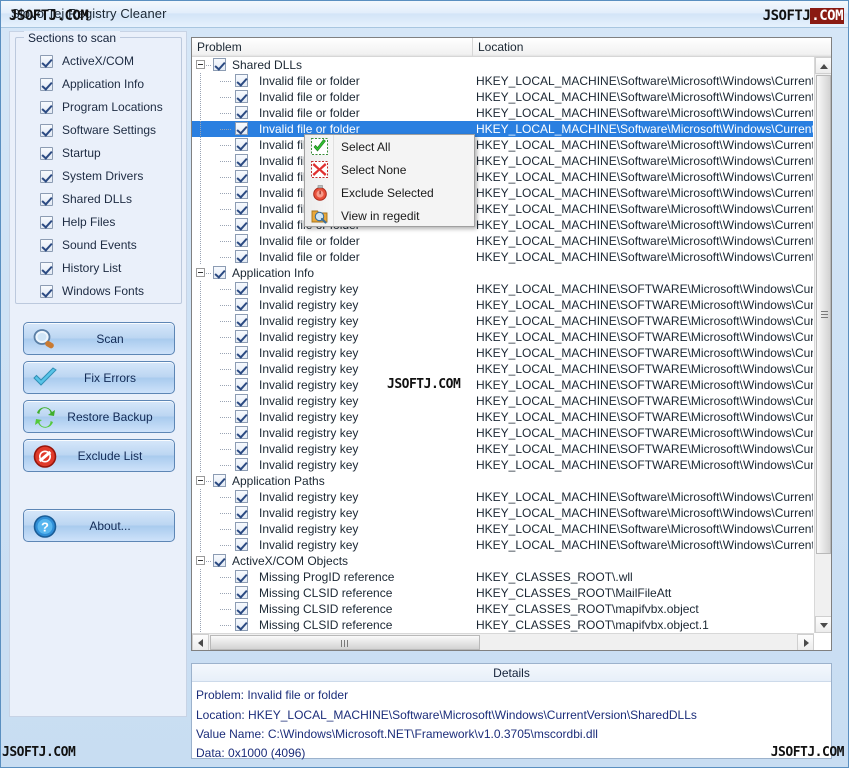 Image resolution: width=849 pixels, height=768 pixels. Describe the element at coordinates (389, 169) in the screenshot. I see `menu-item-select-none: Select None` at that location.